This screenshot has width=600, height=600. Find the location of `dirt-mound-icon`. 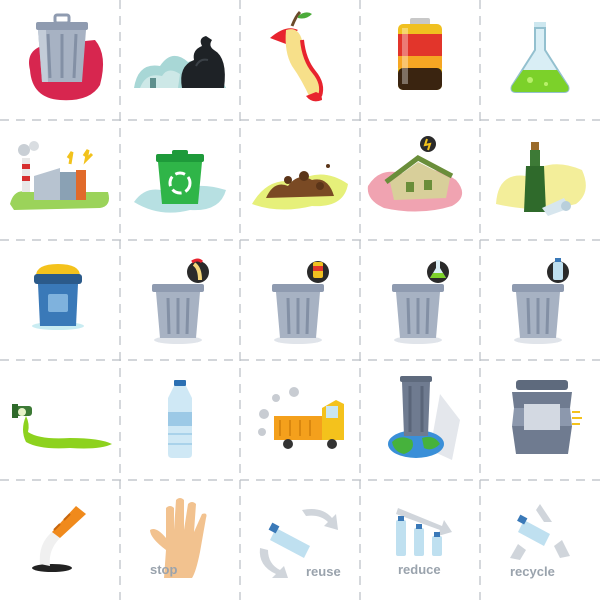

dirt-mound-icon is located at coordinates (300, 180).